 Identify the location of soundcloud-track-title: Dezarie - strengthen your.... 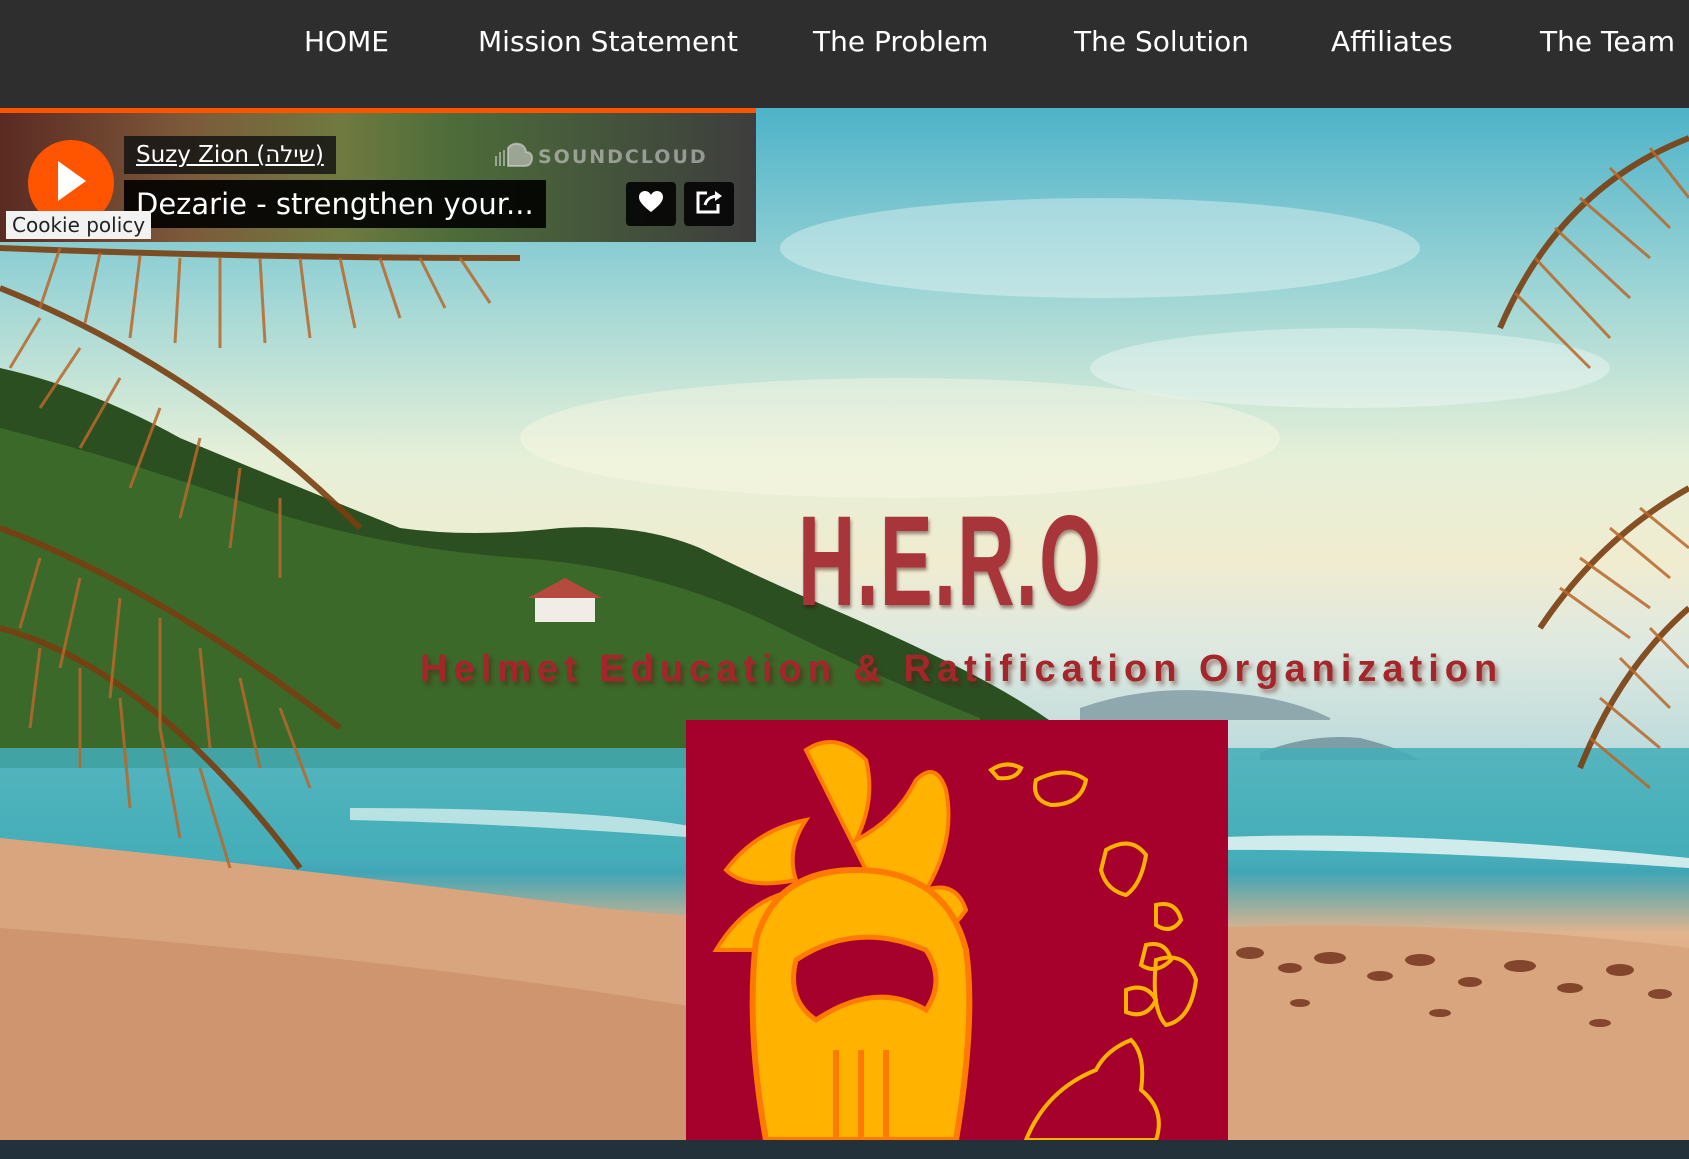
(335, 204).